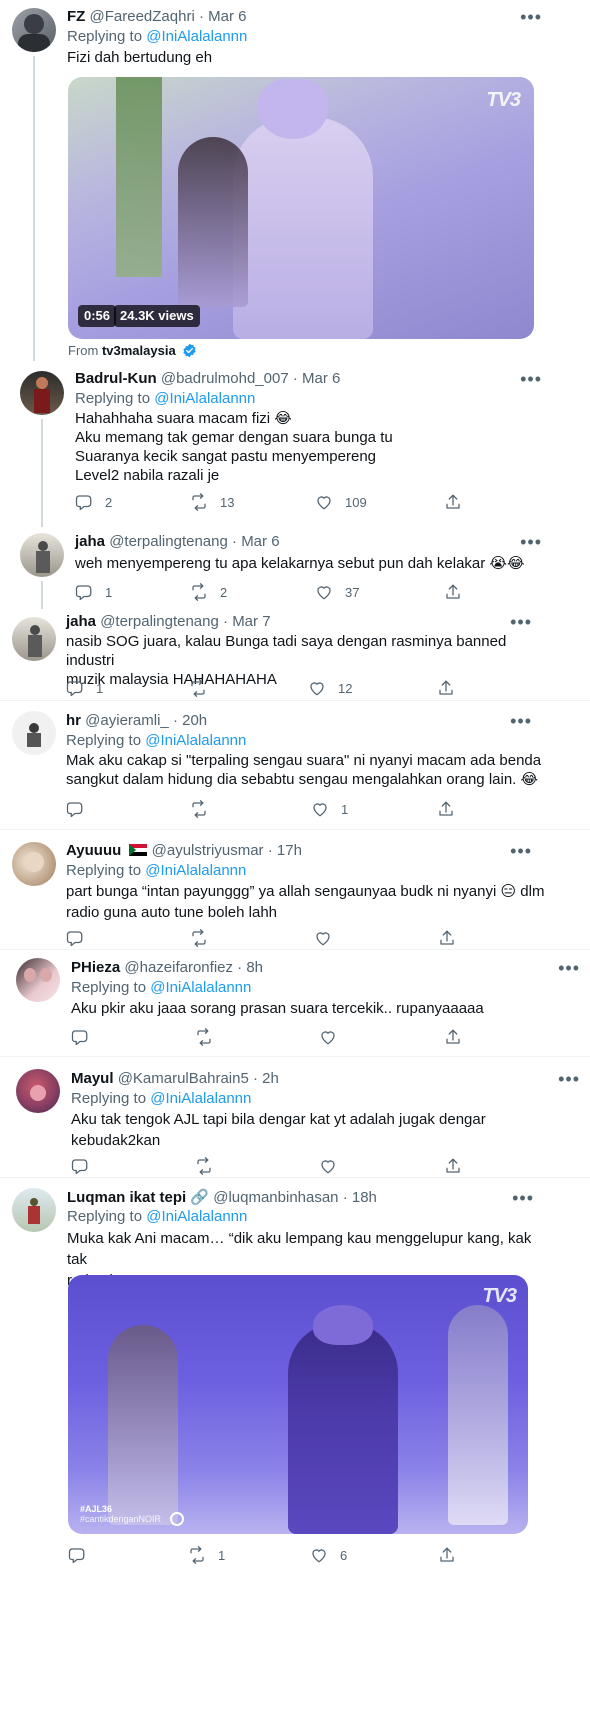 The image size is (590, 1713). Describe the element at coordinates (76, 16) in the screenshot. I see `display-name: FZ` at that location.